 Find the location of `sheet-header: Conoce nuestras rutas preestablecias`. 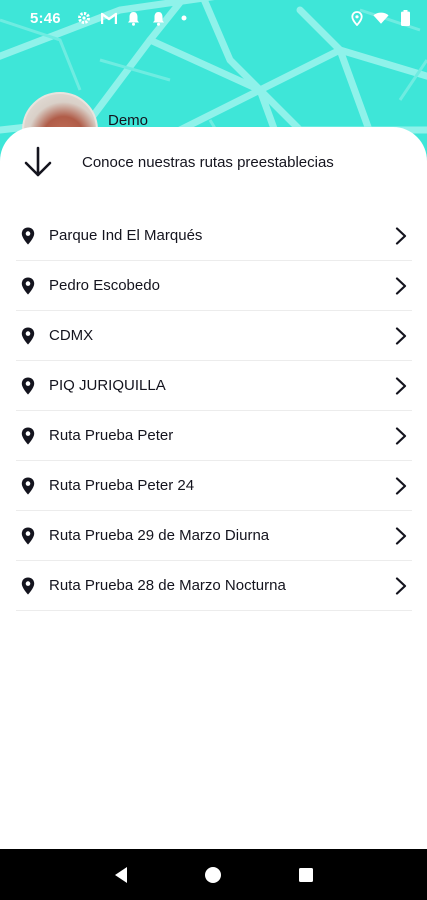

sheet-header: Conoce nuestras rutas preestablecias is located at coordinates (178, 162).